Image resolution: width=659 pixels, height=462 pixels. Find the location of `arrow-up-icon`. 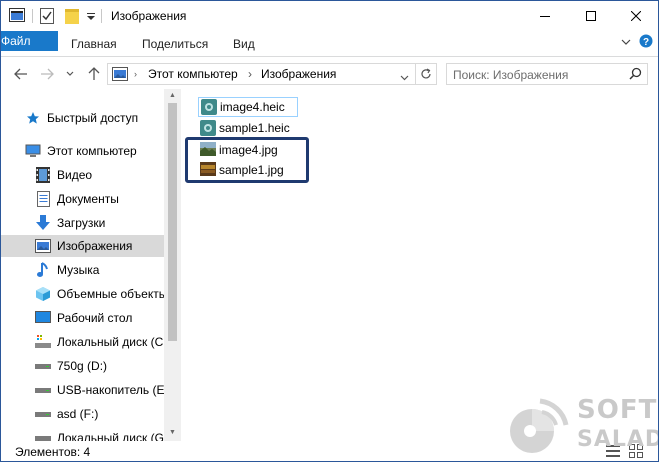

arrow-up-icon is located at coordinates (94, 73).